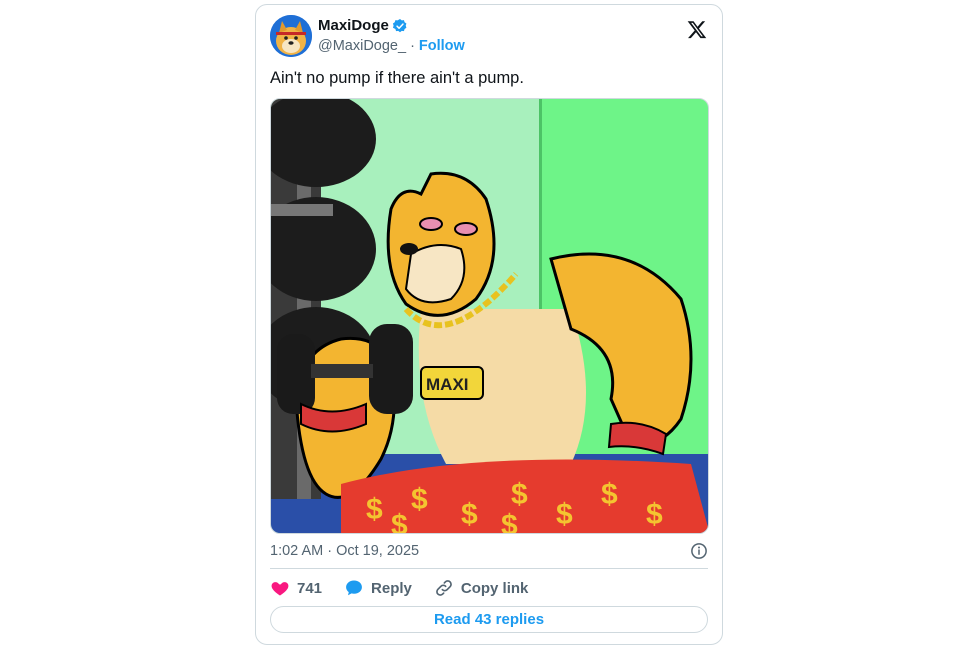 The width and height of the screenshot is (980, 653). Describe the element at coordinates (291, 36) in the screenshot. I see `avatar` at that location.